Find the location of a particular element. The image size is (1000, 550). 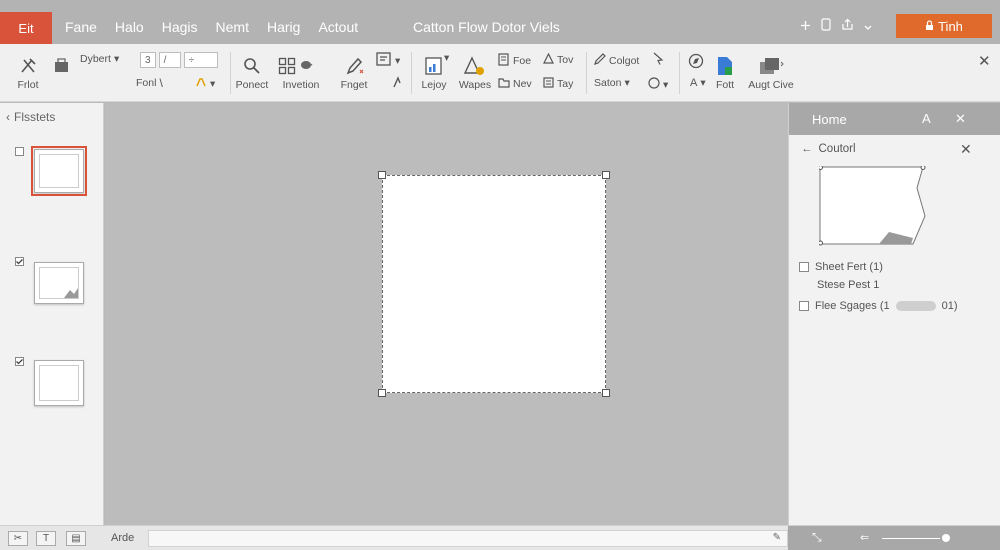

font-color-icon: A is located at coordinates (694, 83).